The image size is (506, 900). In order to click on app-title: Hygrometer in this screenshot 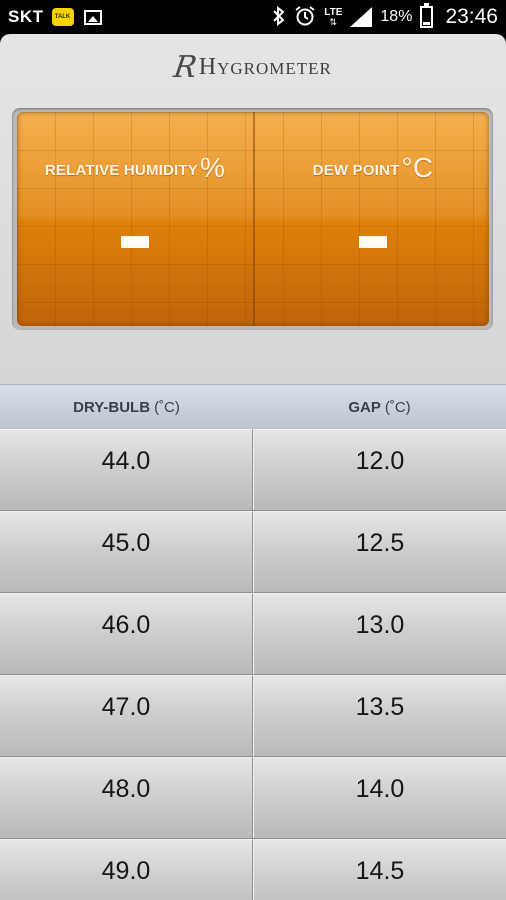, I will do `click(265, 66)`.